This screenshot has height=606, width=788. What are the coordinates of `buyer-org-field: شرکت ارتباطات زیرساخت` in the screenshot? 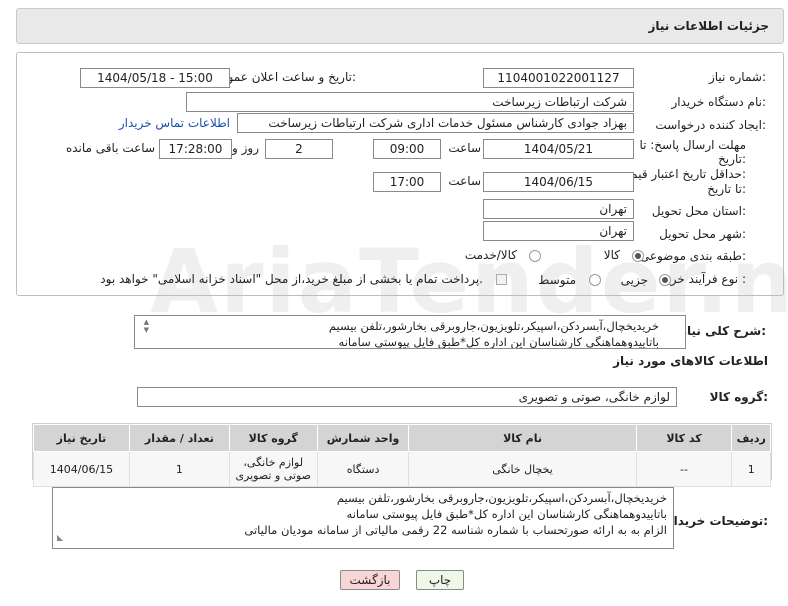 It's located at (410, 102).